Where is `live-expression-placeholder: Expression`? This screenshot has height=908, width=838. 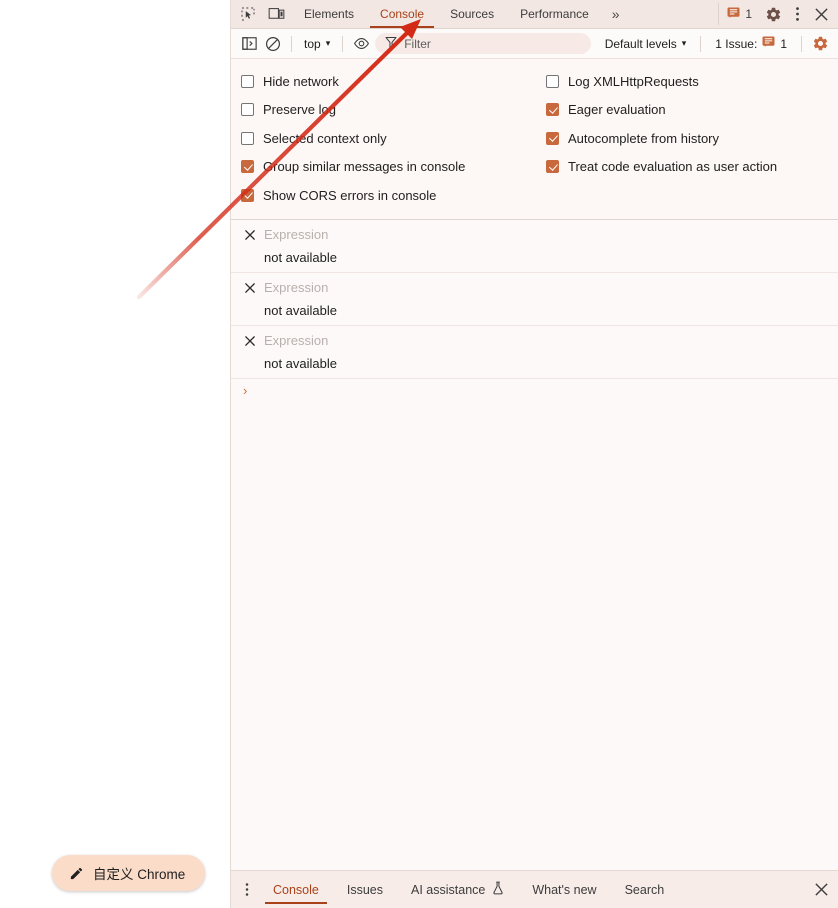 live-expression-placeholder: Expression is located at coordinates (296, 234).